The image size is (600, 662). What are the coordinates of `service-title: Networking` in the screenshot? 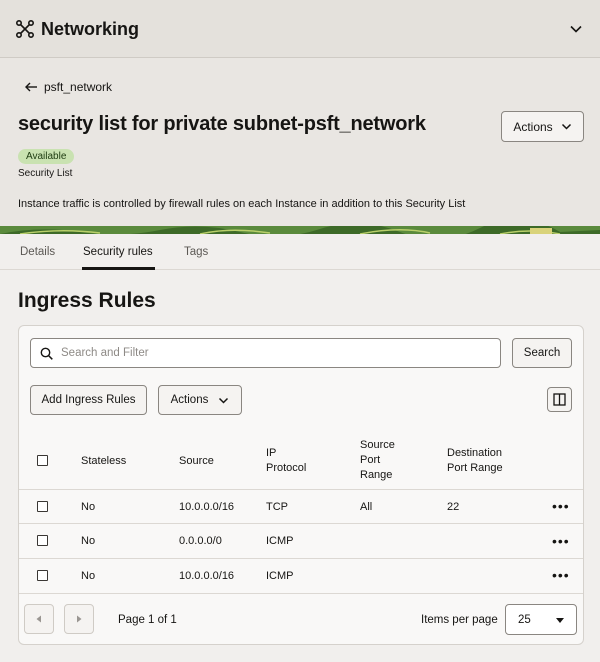 It's located at (90, 29).